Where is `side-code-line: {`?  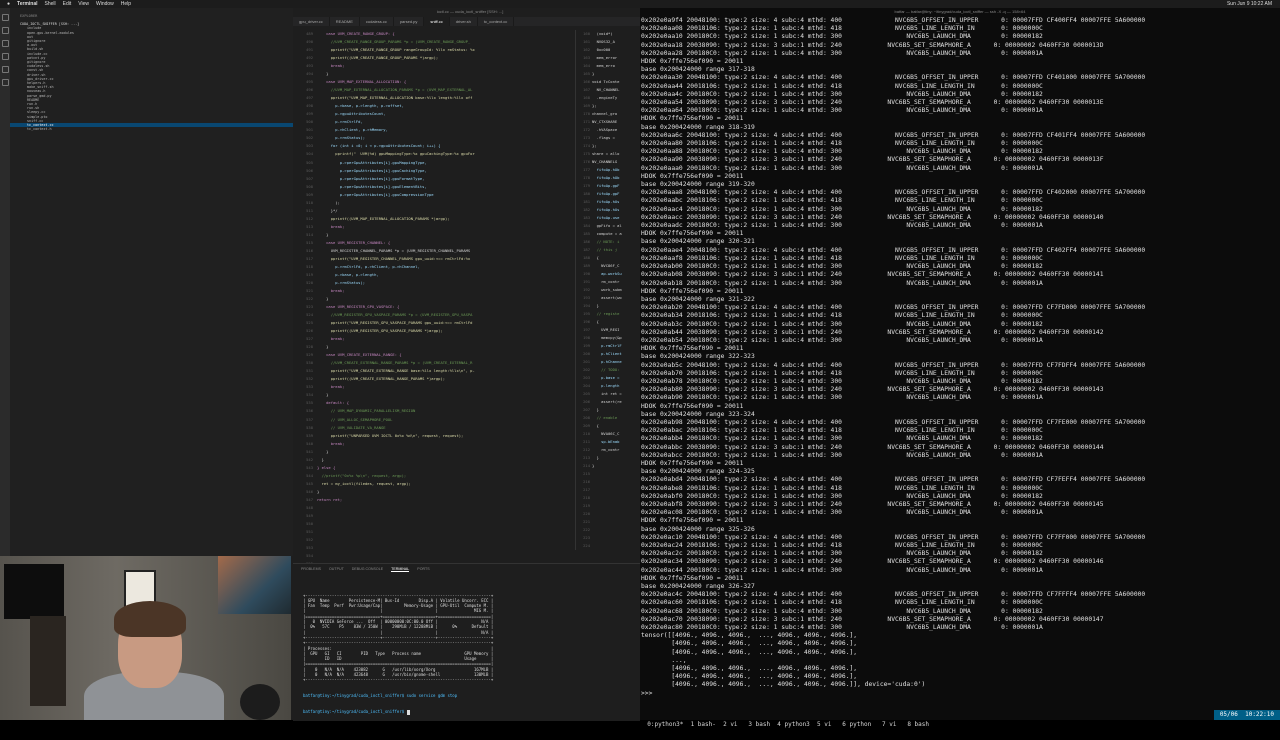
side-code-line: { is located at coordinates (595, 321).